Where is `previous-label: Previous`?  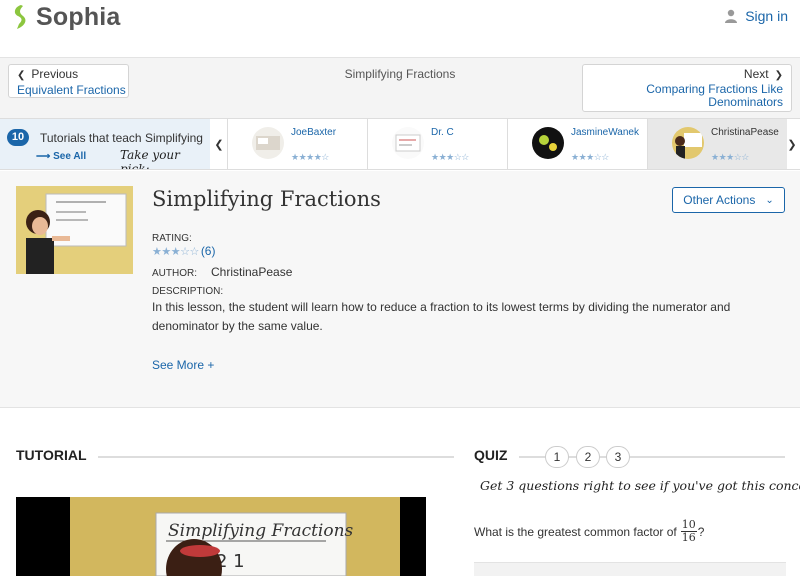 previous-label: Previous is located at coordinates (55, 74).